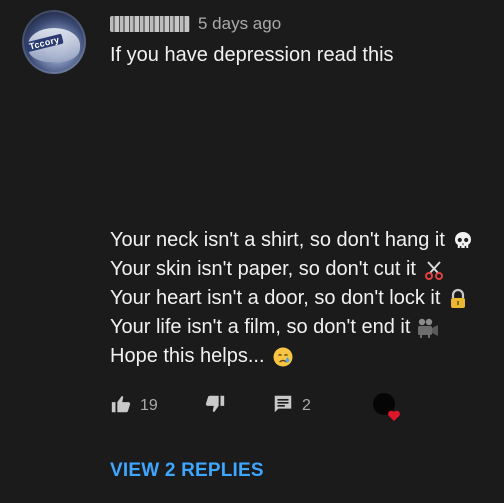  Describe the element at coordinates (150, 24) in the screenshot. I see `redacted-username` at that location.